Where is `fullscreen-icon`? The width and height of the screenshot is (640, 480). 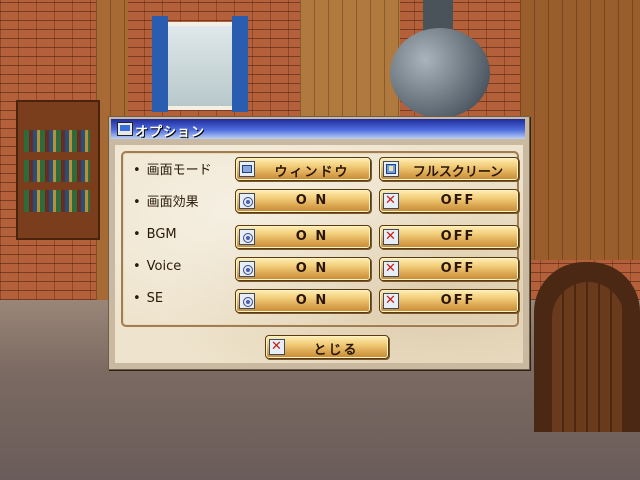 fullscreen-icon is located at coordinates (391, 169).